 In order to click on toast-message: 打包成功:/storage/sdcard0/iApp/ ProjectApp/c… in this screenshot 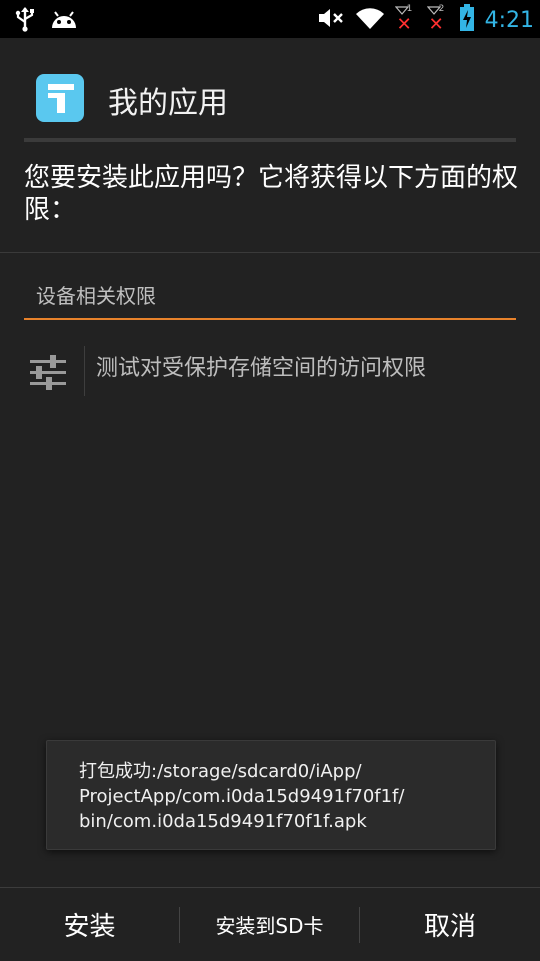, I will do `click(271, 795)`.